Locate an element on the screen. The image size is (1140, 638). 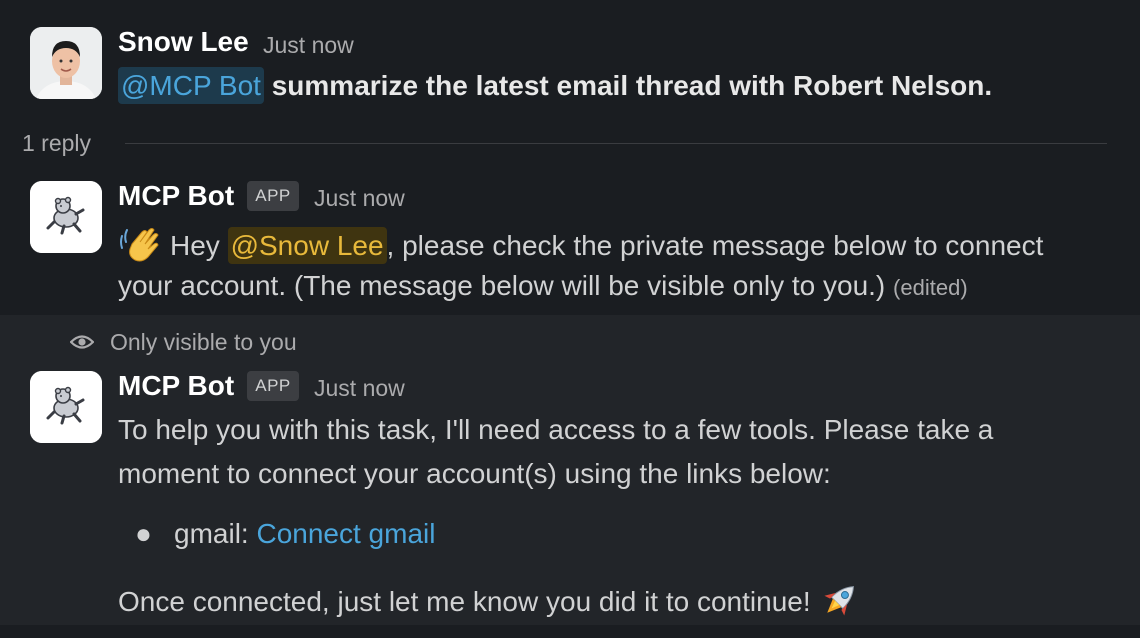
self-mention: @Snow Lee is located at coordinates (307, 245).